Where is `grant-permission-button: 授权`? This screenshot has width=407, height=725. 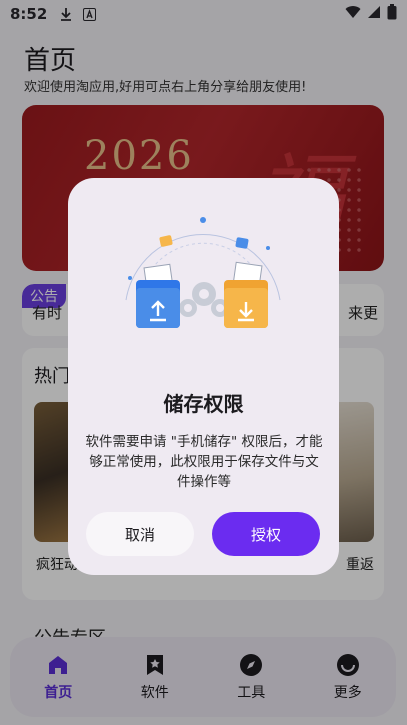
grant-permission-button: 授权 is located at coordinates (266, 534).